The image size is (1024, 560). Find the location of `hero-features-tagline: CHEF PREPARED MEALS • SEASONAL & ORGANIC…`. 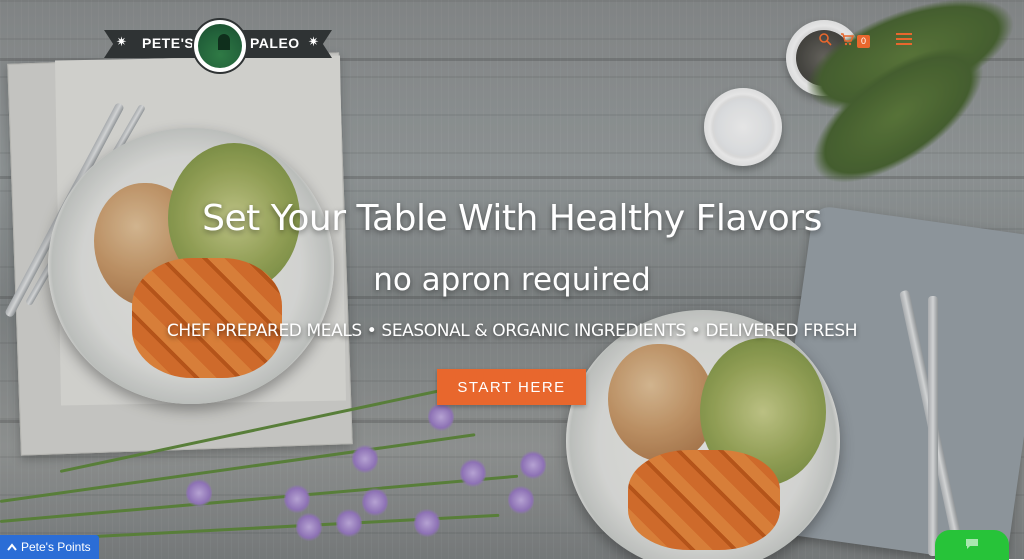

hero-features-tagline: CHEF PREPARED MEALS • SEASONAL & ORGANIC… is located at coordinates (512, 331).